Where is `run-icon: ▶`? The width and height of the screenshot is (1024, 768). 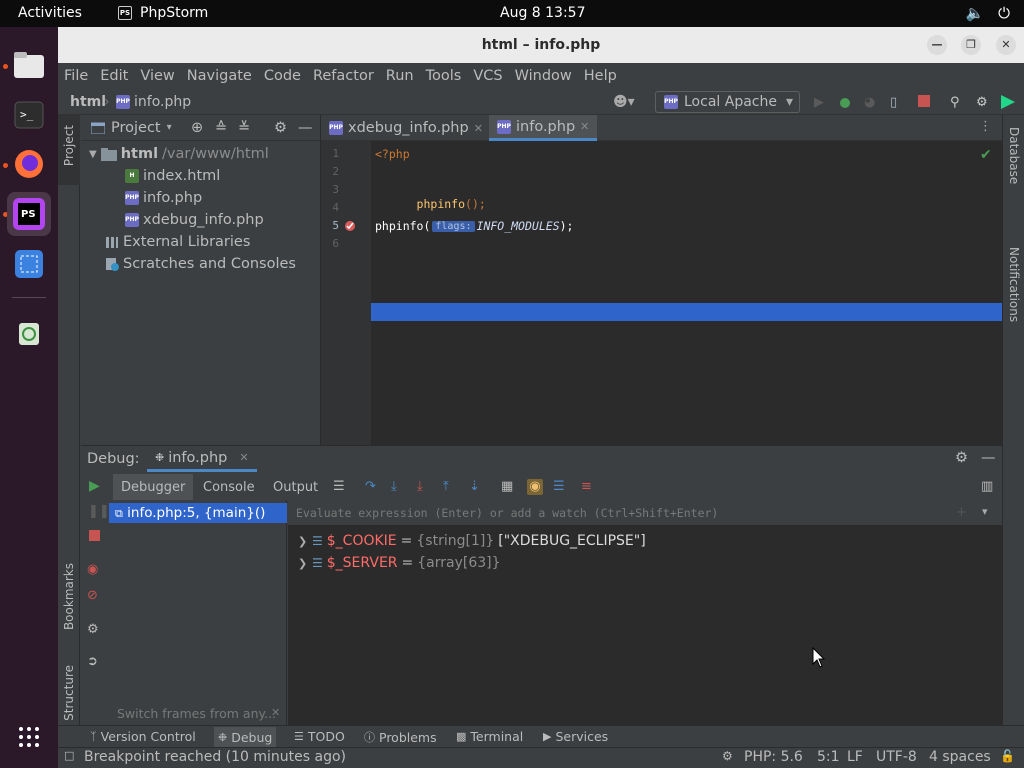 run-icon: ▶ is located at coordinates (821, 102).